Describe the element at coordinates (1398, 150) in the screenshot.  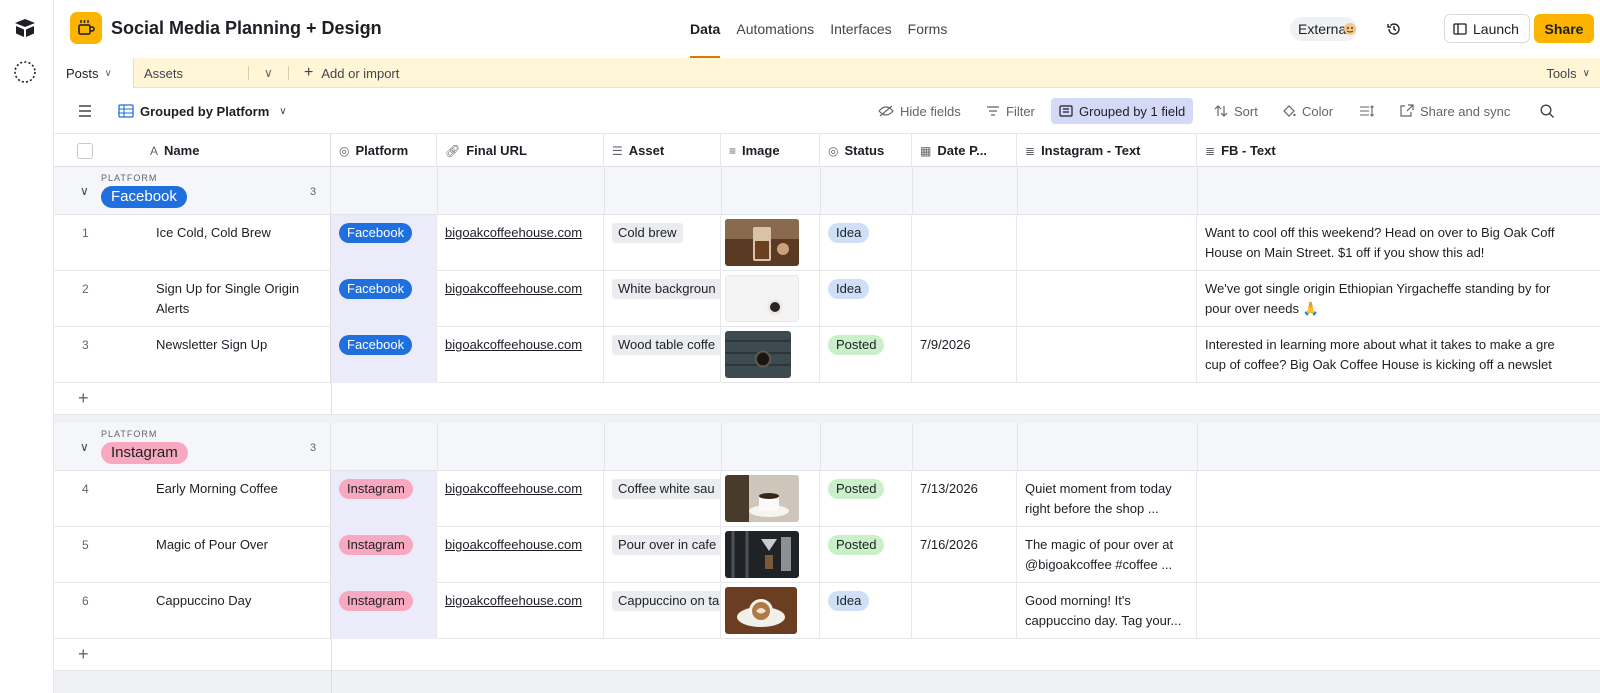
I see `column-header-fb-text: ≣ FB - Text` at that location.